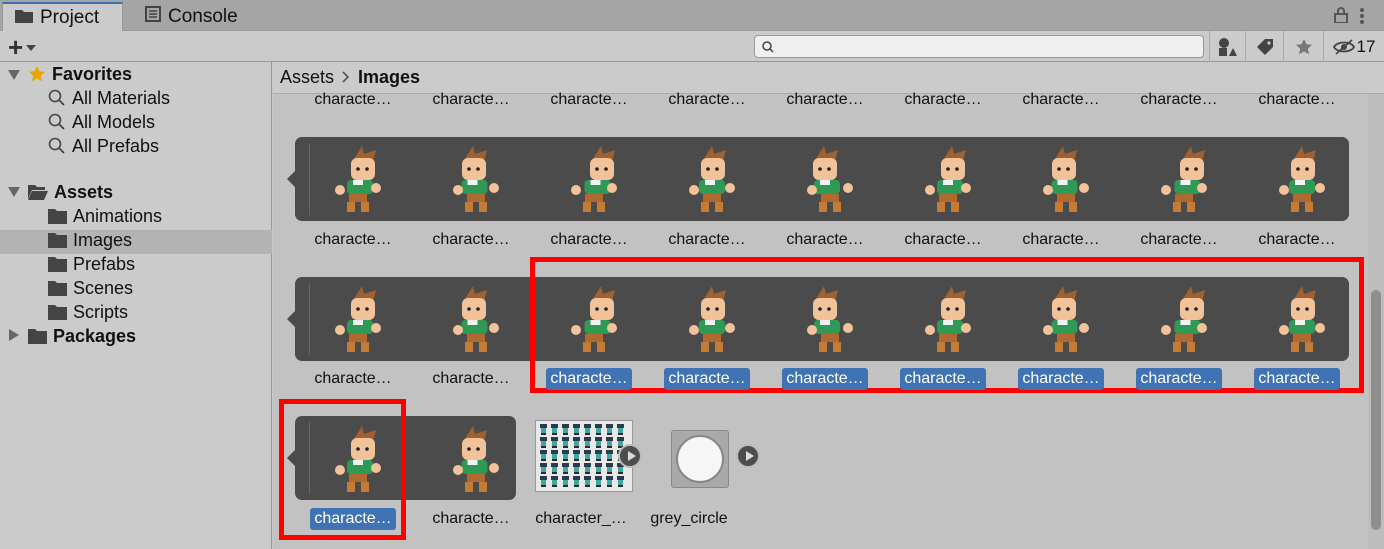 The height and width of the screenshot is (549, 1384). I want to click on search-icon, so click(56, 97).